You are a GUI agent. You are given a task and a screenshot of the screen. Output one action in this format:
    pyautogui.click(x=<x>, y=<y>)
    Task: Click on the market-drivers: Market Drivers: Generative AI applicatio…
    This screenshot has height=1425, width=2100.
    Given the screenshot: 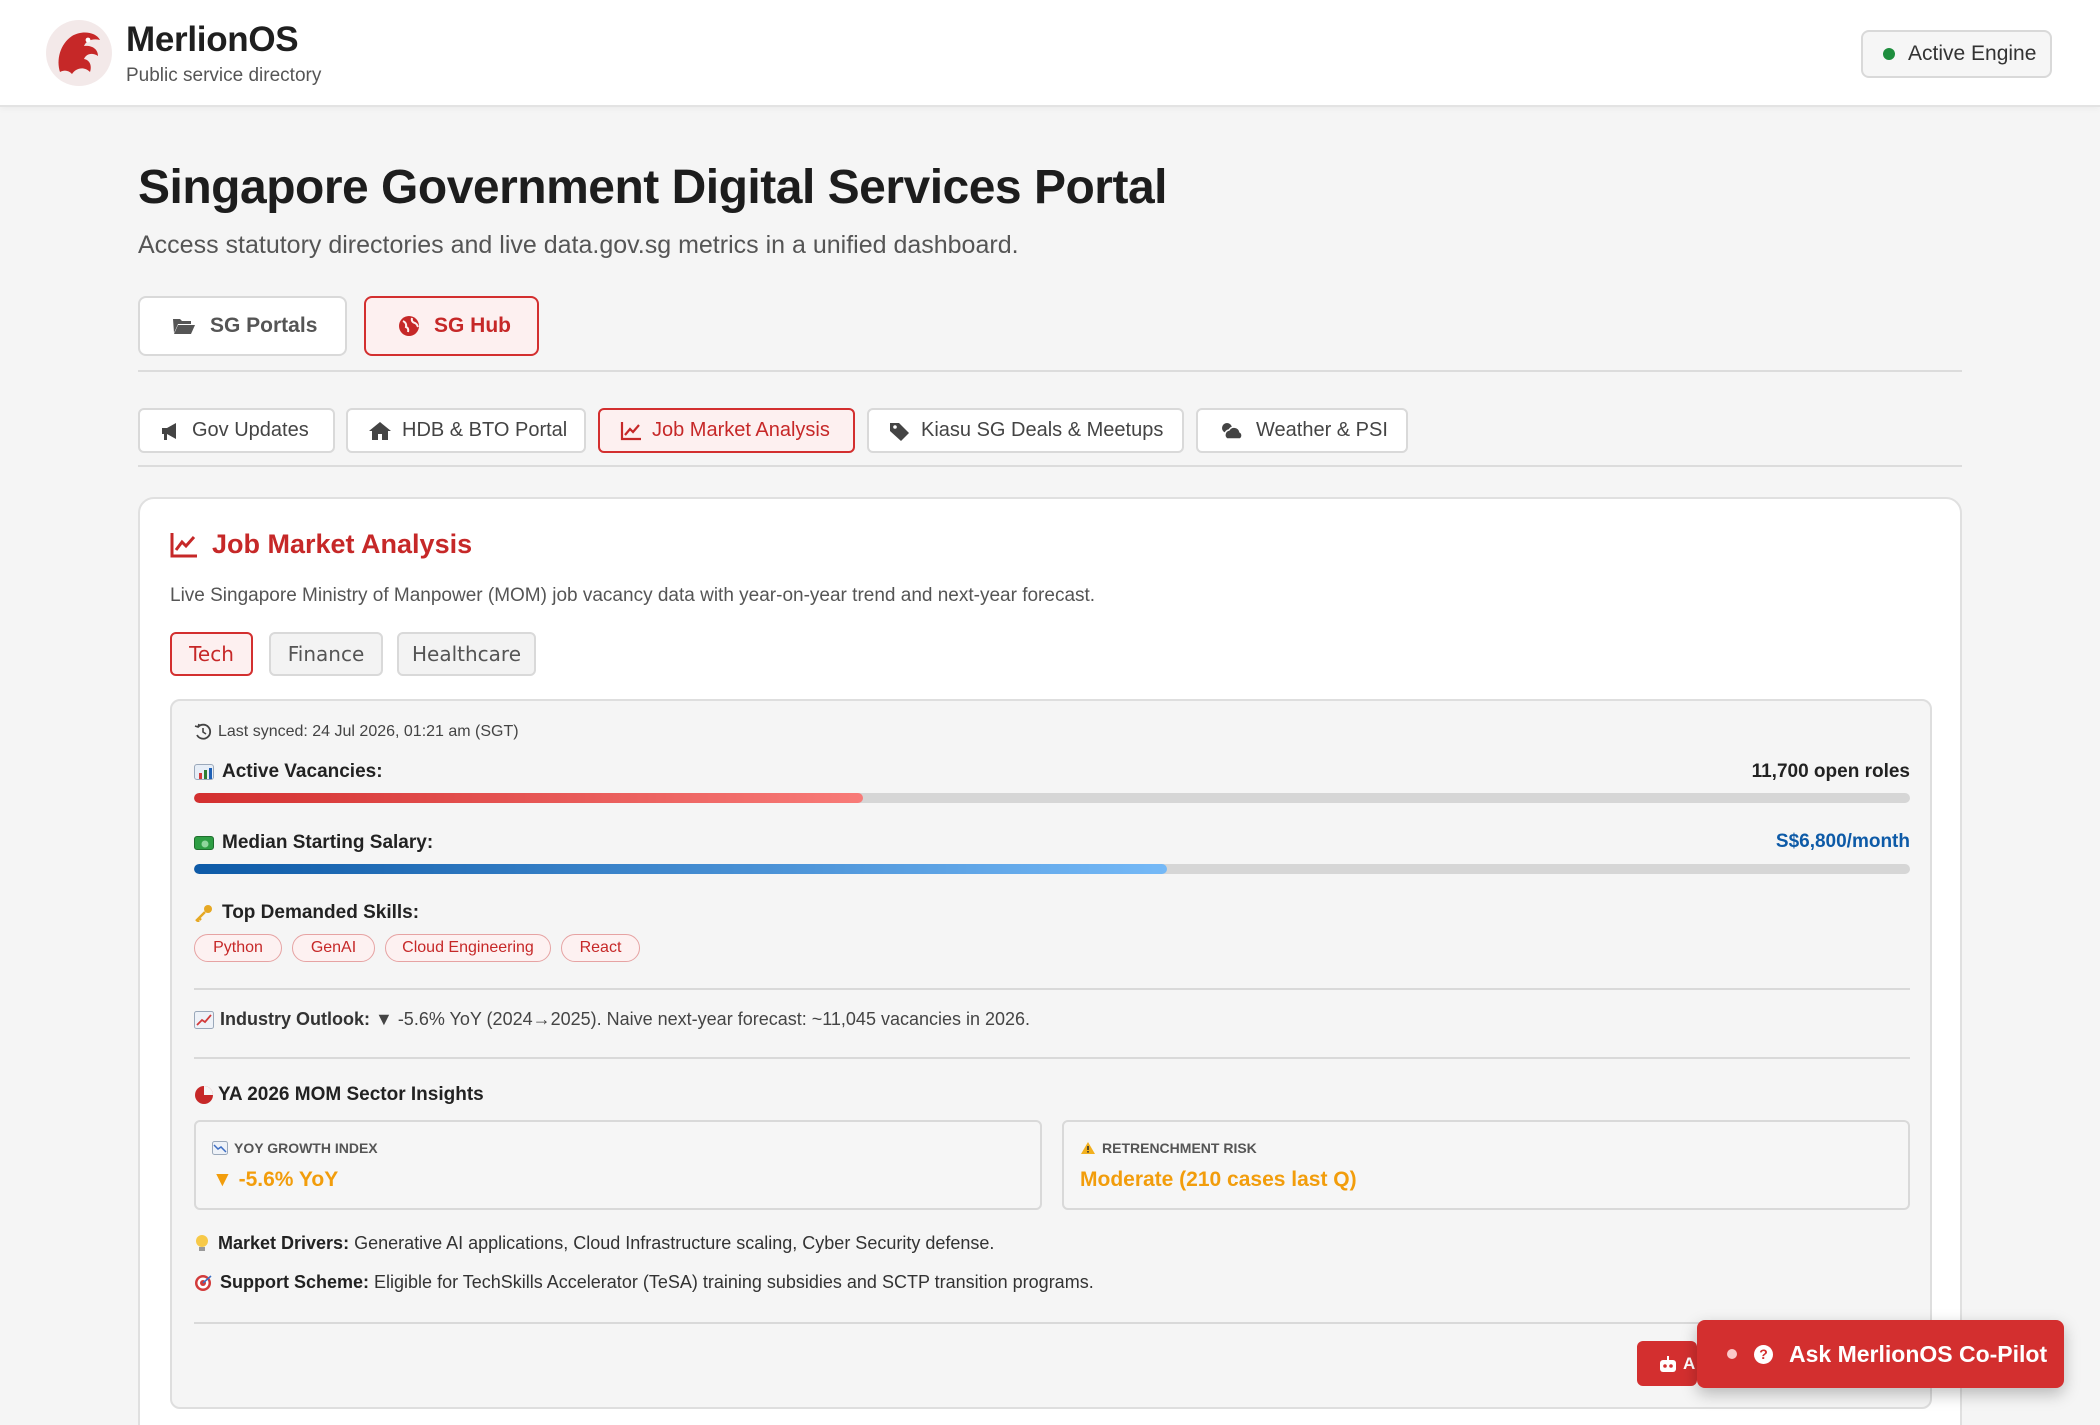 What is the action you would take?
    pyautogui.click(x=594, y=1243)
    